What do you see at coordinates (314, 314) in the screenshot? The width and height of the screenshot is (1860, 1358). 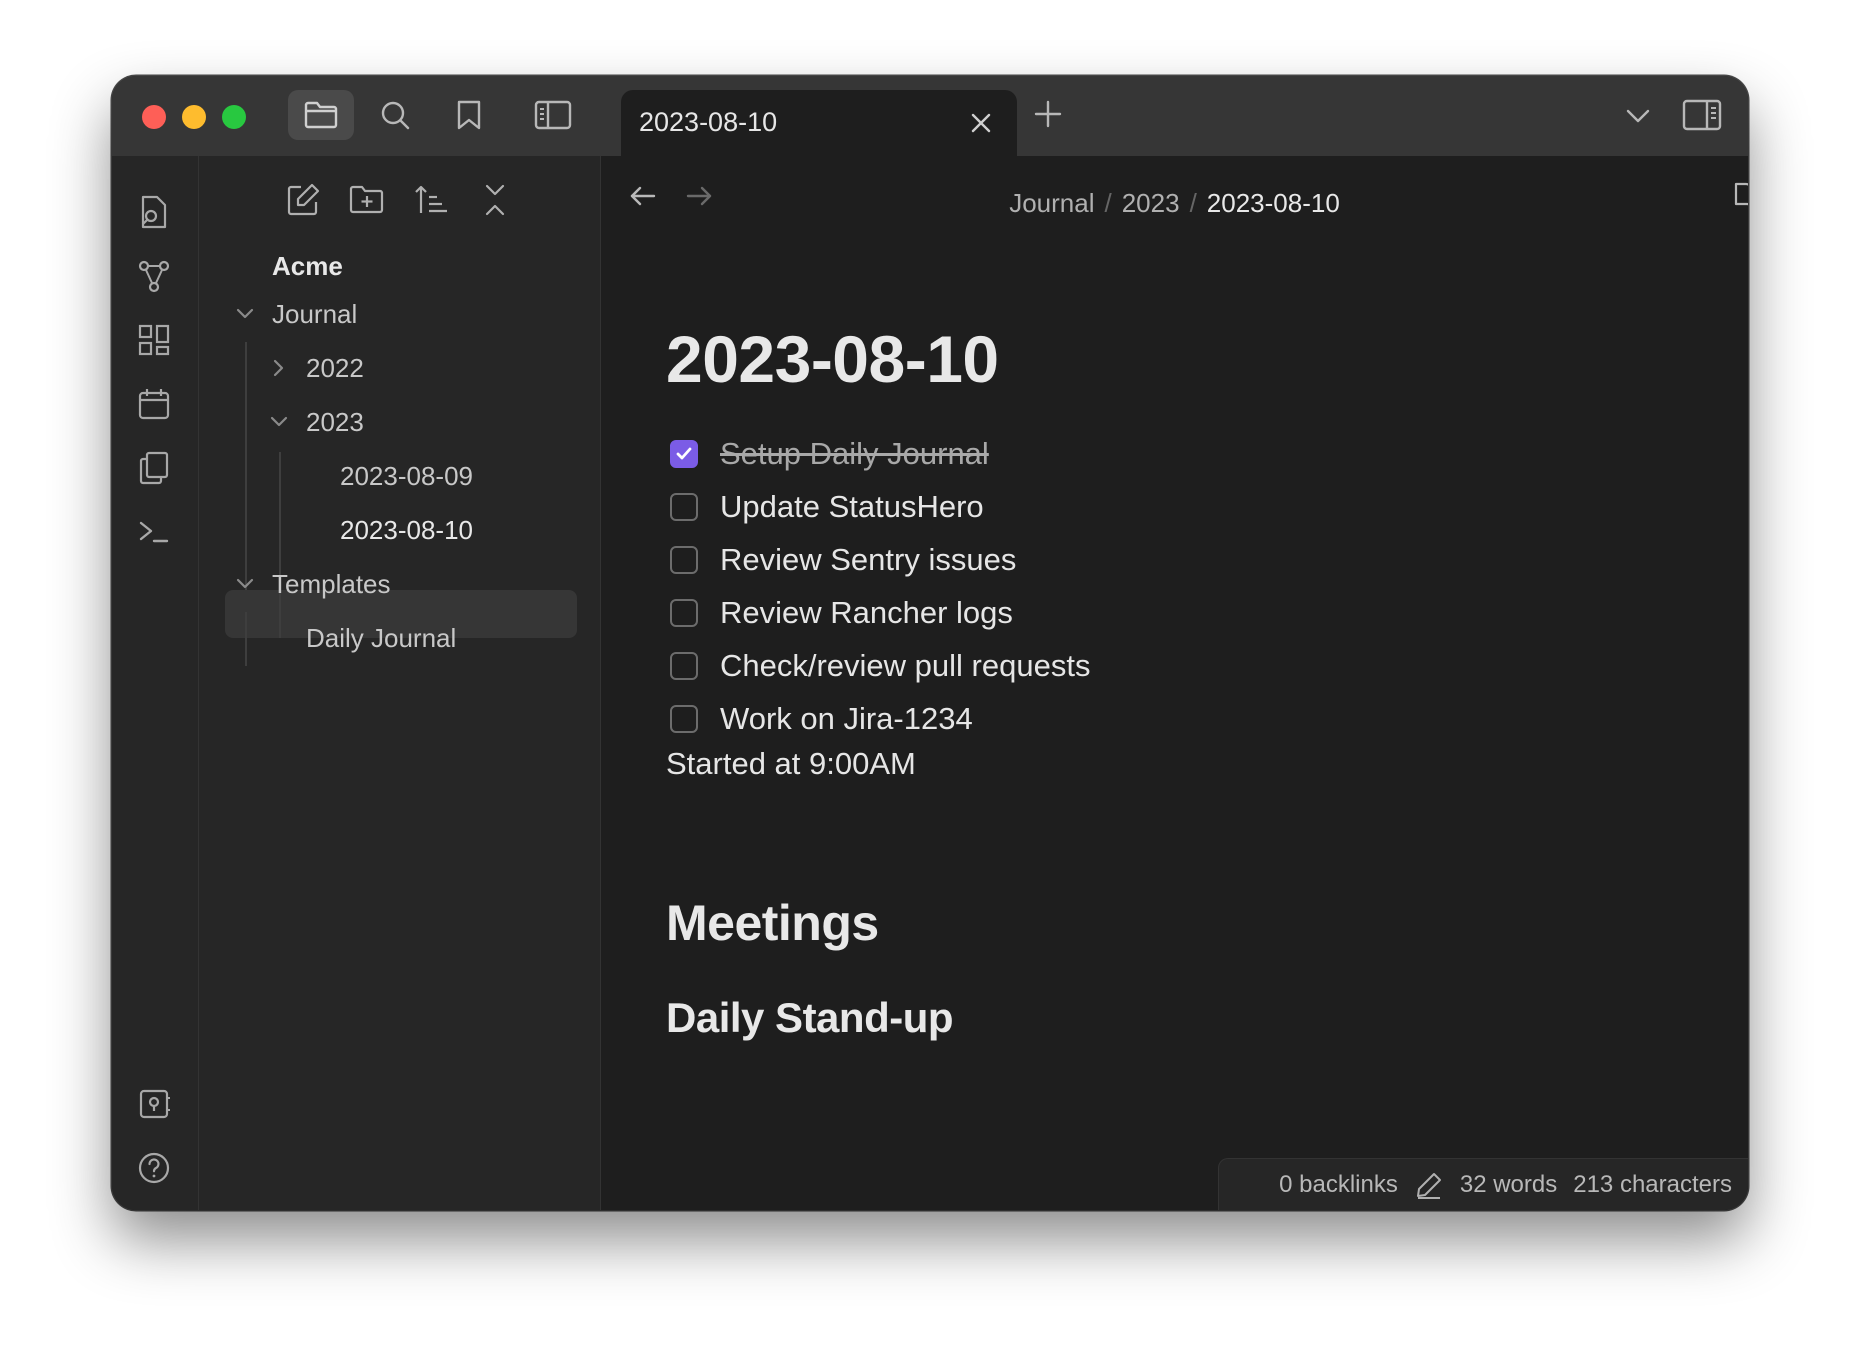 I see `folder-journal: Journal` at bounding box center [314, 314].